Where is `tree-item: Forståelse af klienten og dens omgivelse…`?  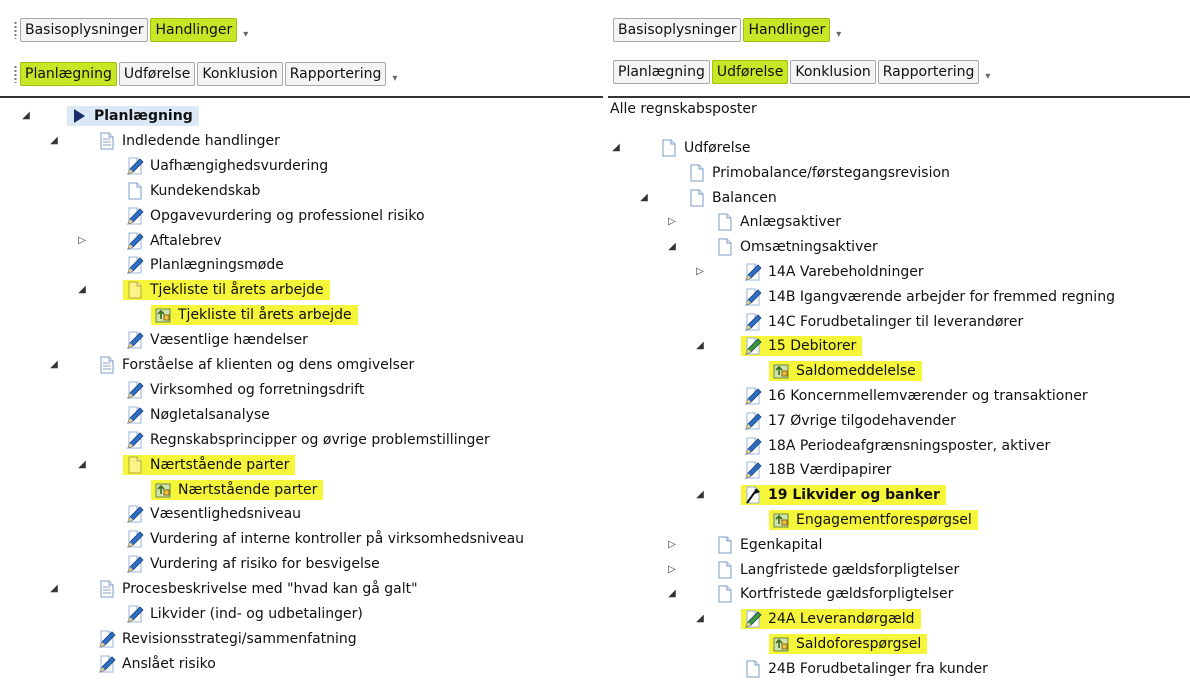 tree-item: Forståelse af klienten og dens omgivelse… is located at coordinates (257, 365).